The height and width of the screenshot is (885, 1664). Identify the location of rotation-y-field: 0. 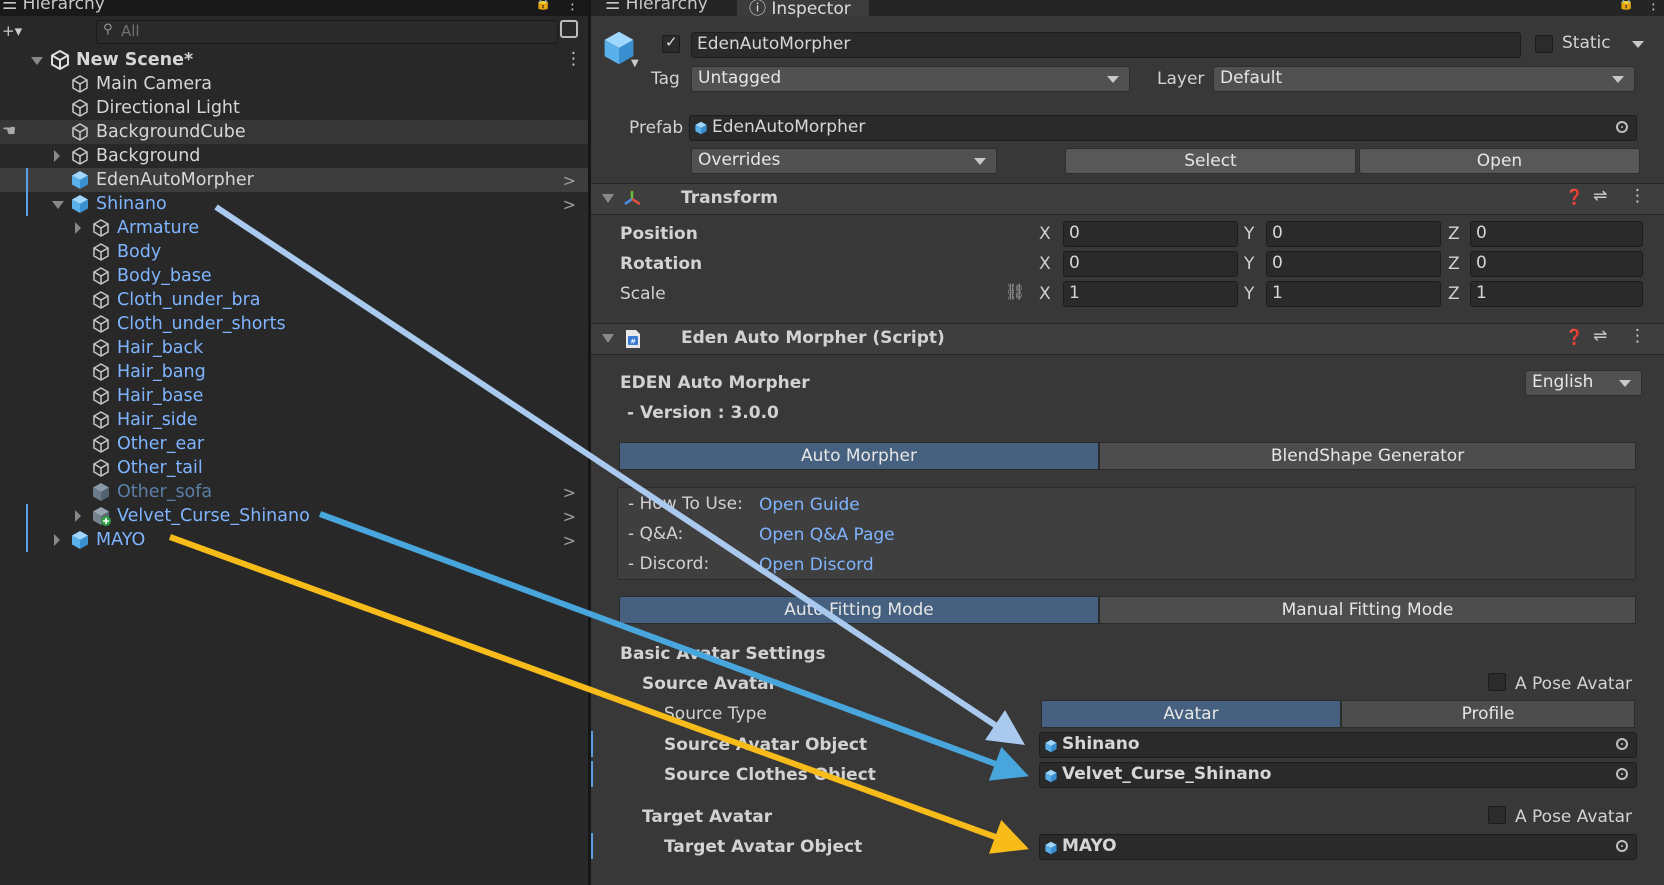
(1353, 264).